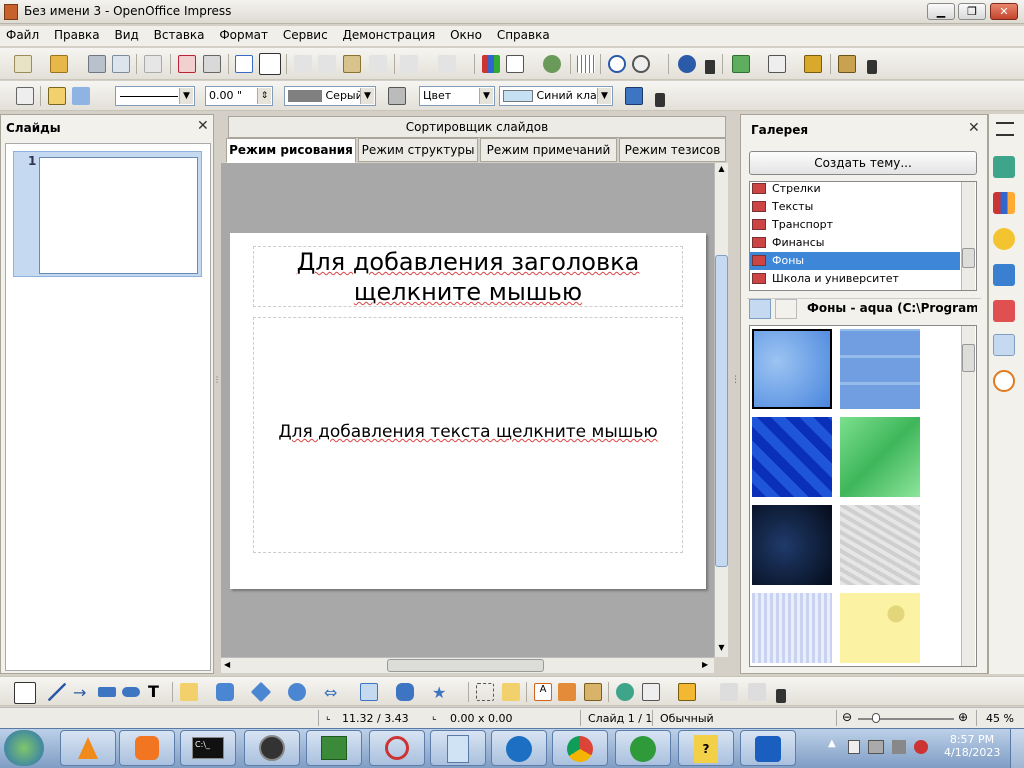 The height and width of the screenshot is (768, 1024). I want to click on theme-item-backgrounds: Фоны, so click(855, 261).